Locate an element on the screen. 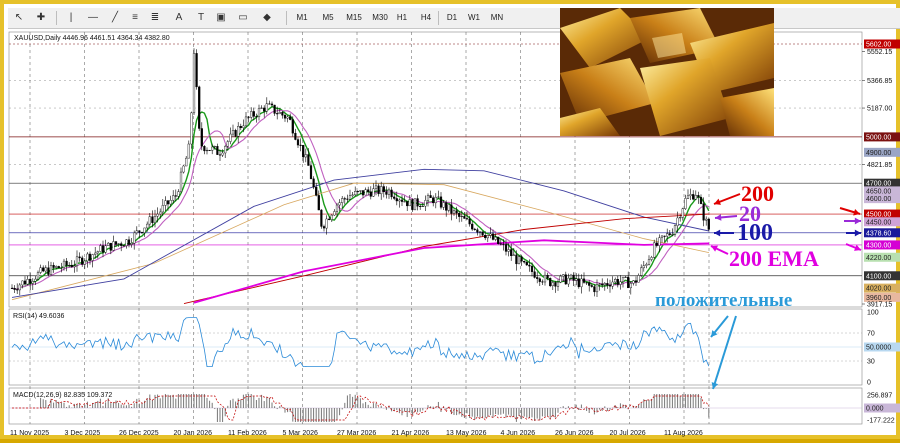  price-tick: 4600.00 is located at coordinates (882, 199).